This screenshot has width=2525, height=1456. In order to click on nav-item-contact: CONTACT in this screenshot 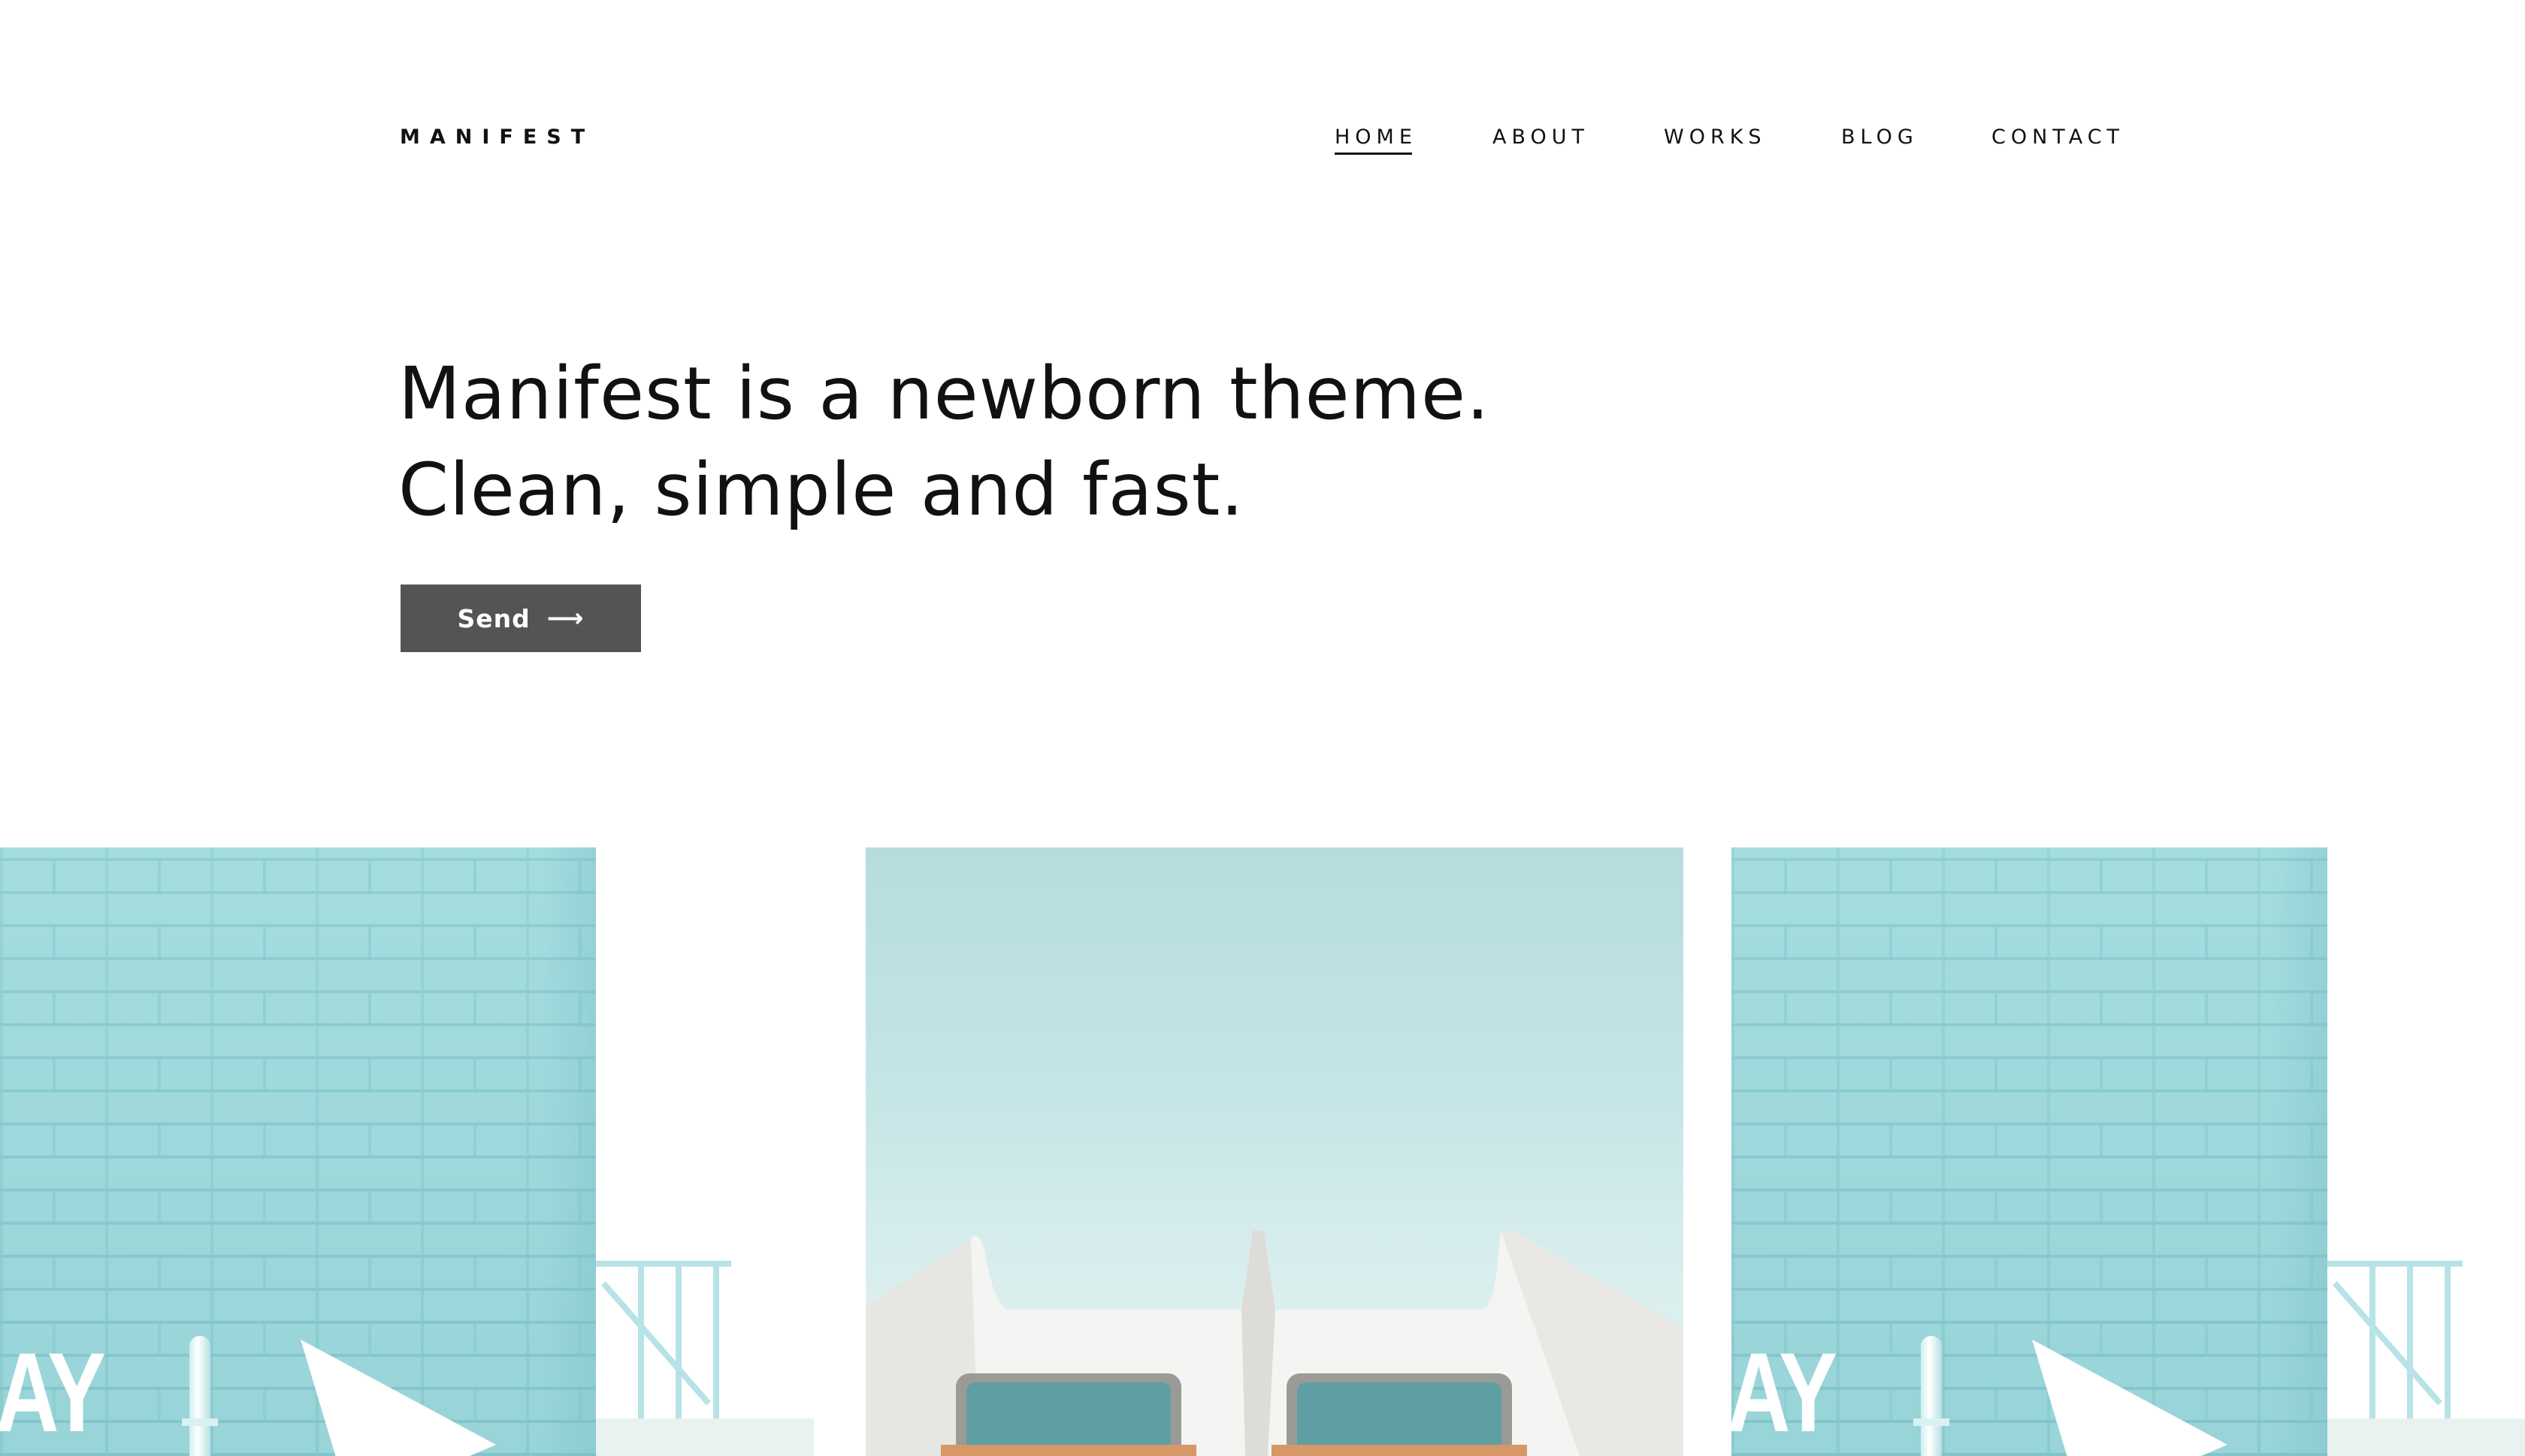, I will do `click(2057, 137)`.